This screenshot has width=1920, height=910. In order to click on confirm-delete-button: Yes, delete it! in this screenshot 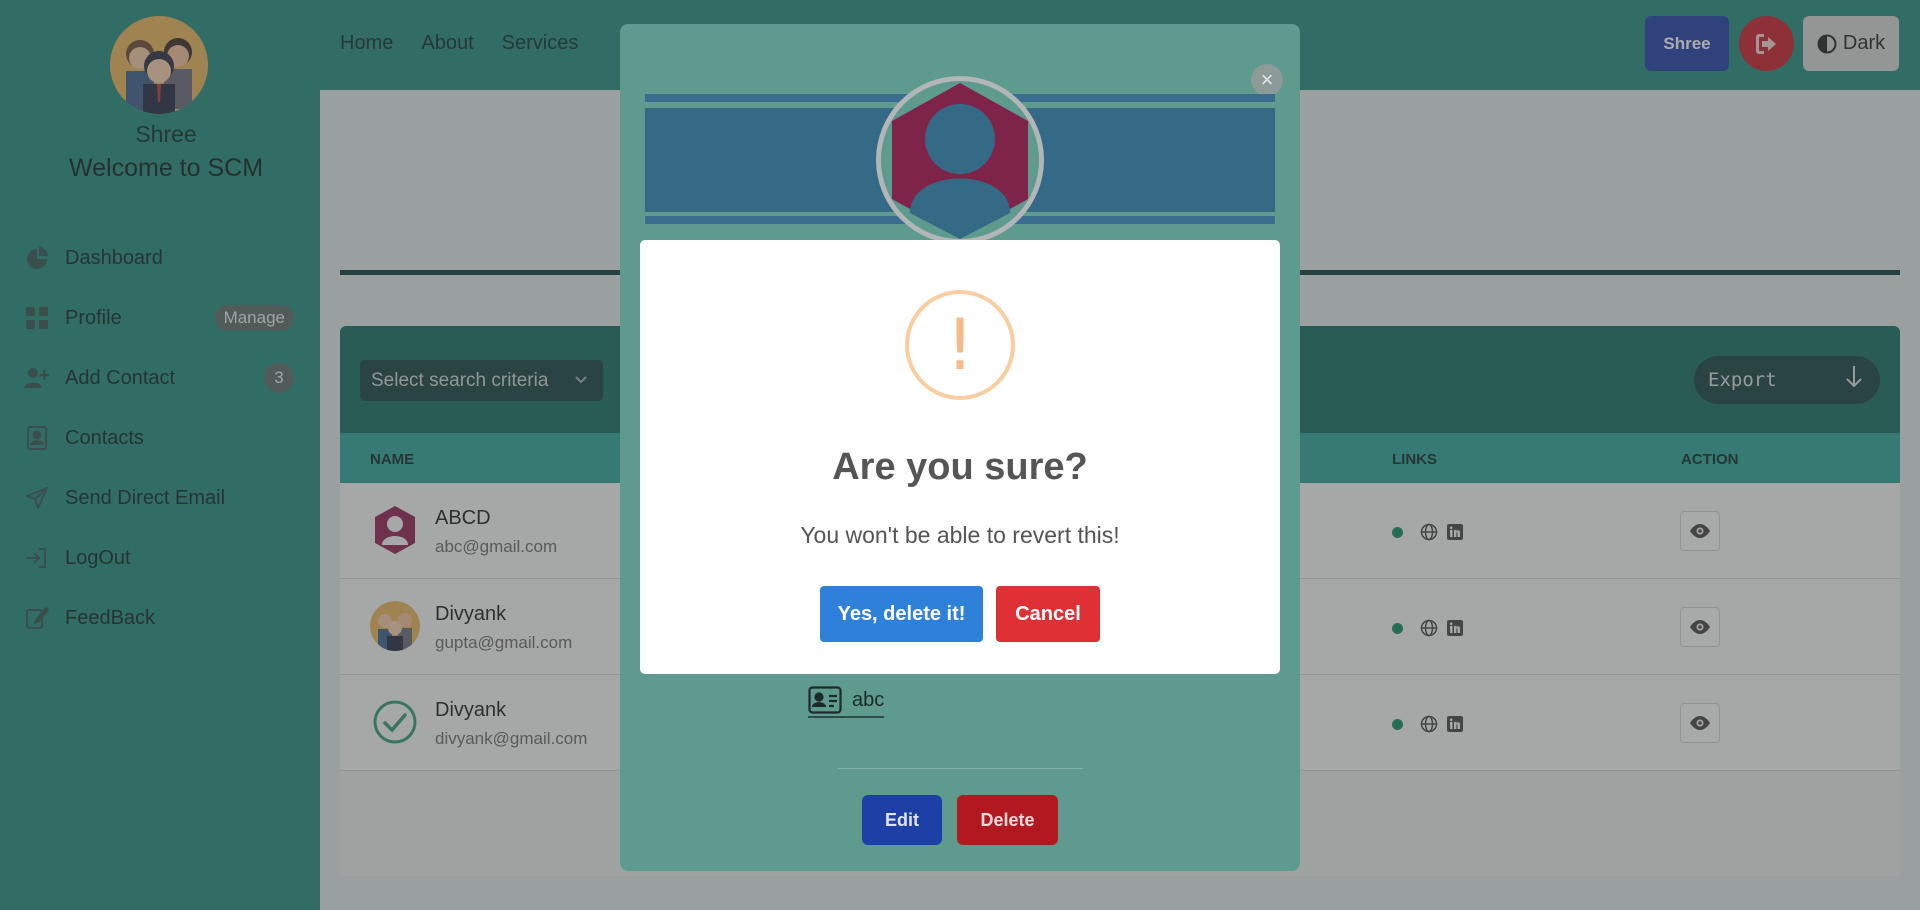, I will do `click(901, 614)`.